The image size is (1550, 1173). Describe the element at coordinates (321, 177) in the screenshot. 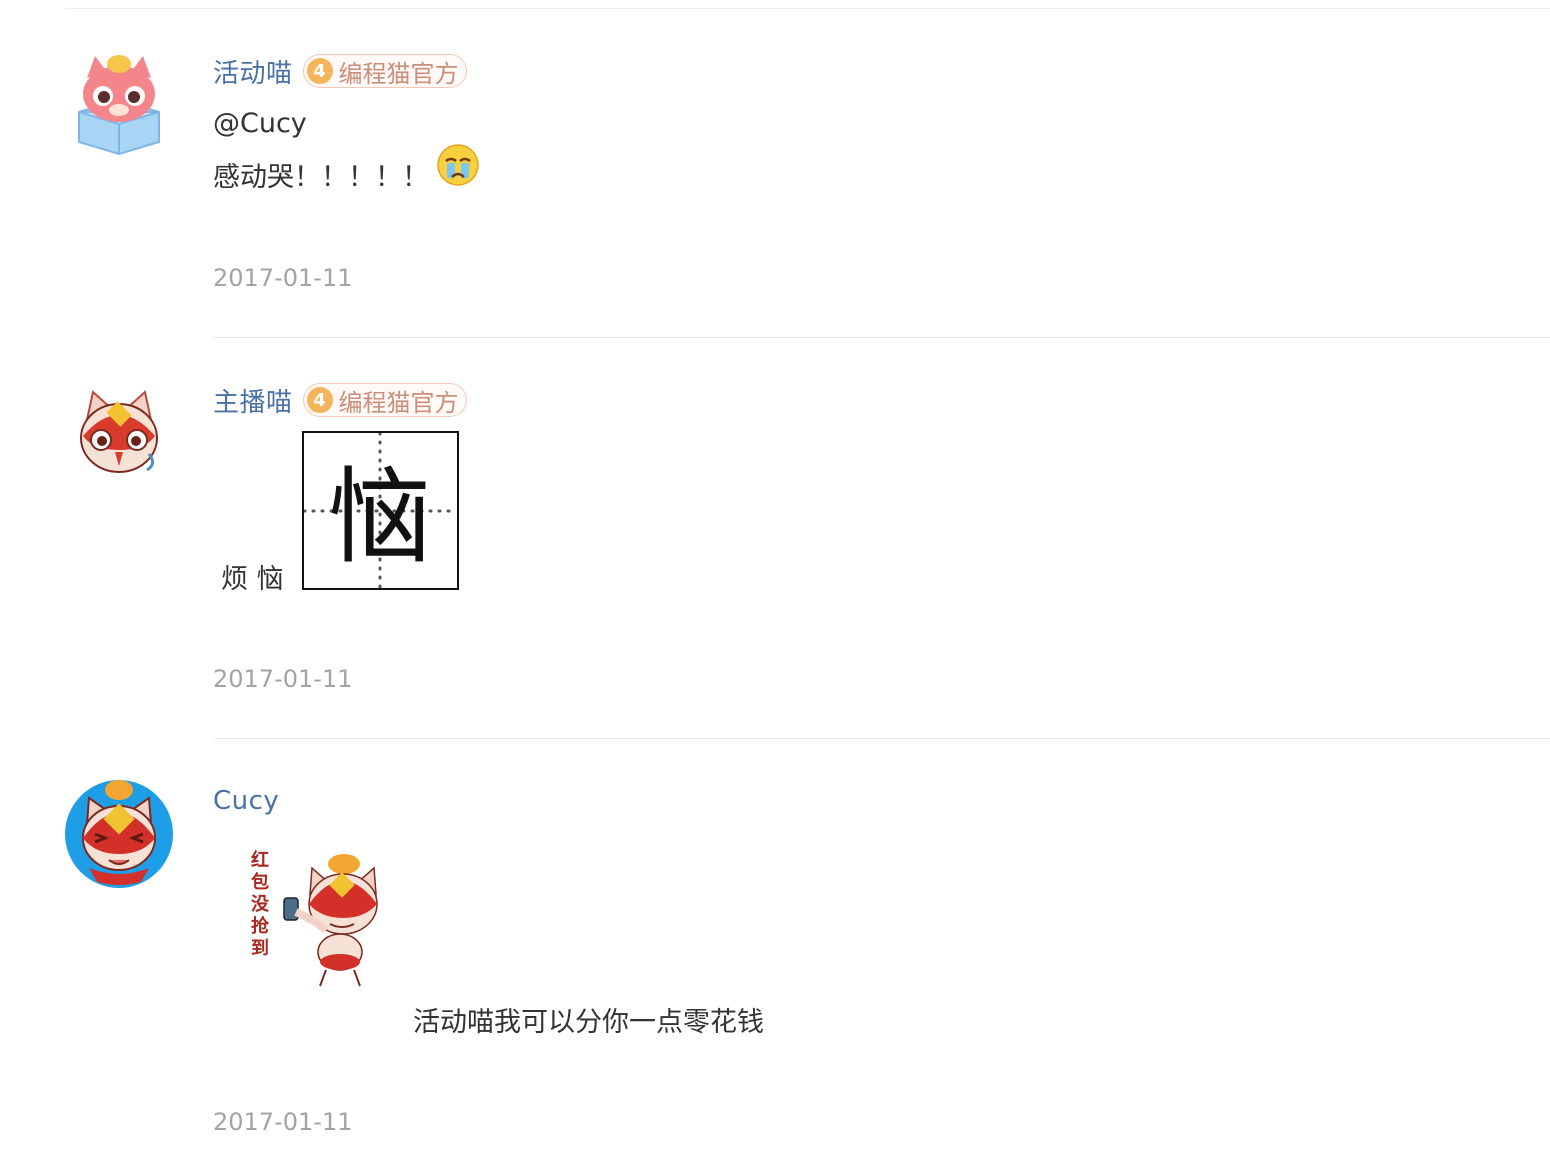

I see `comment-text: 感动哭！！！！！` at that location.